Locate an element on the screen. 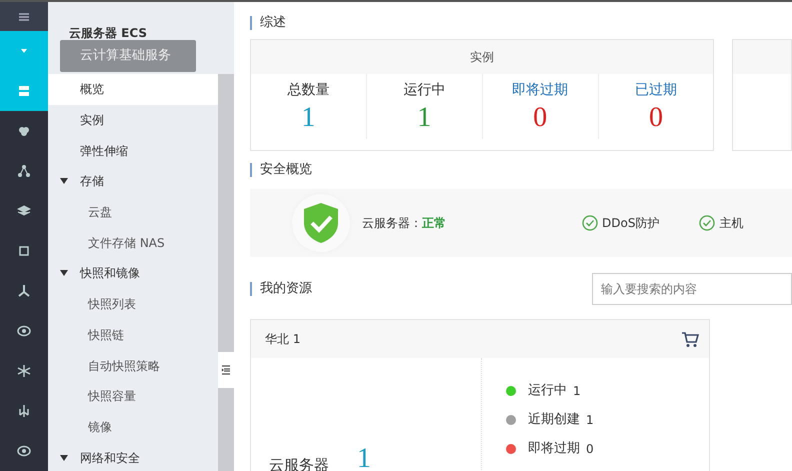  search-field: 输入要搜索的内容 is located at coordinates (692, 289).